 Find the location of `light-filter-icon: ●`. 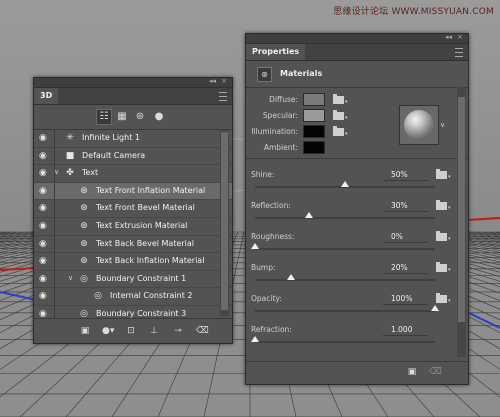

light-filter-icon: ● is located at coordinates (159, 117).